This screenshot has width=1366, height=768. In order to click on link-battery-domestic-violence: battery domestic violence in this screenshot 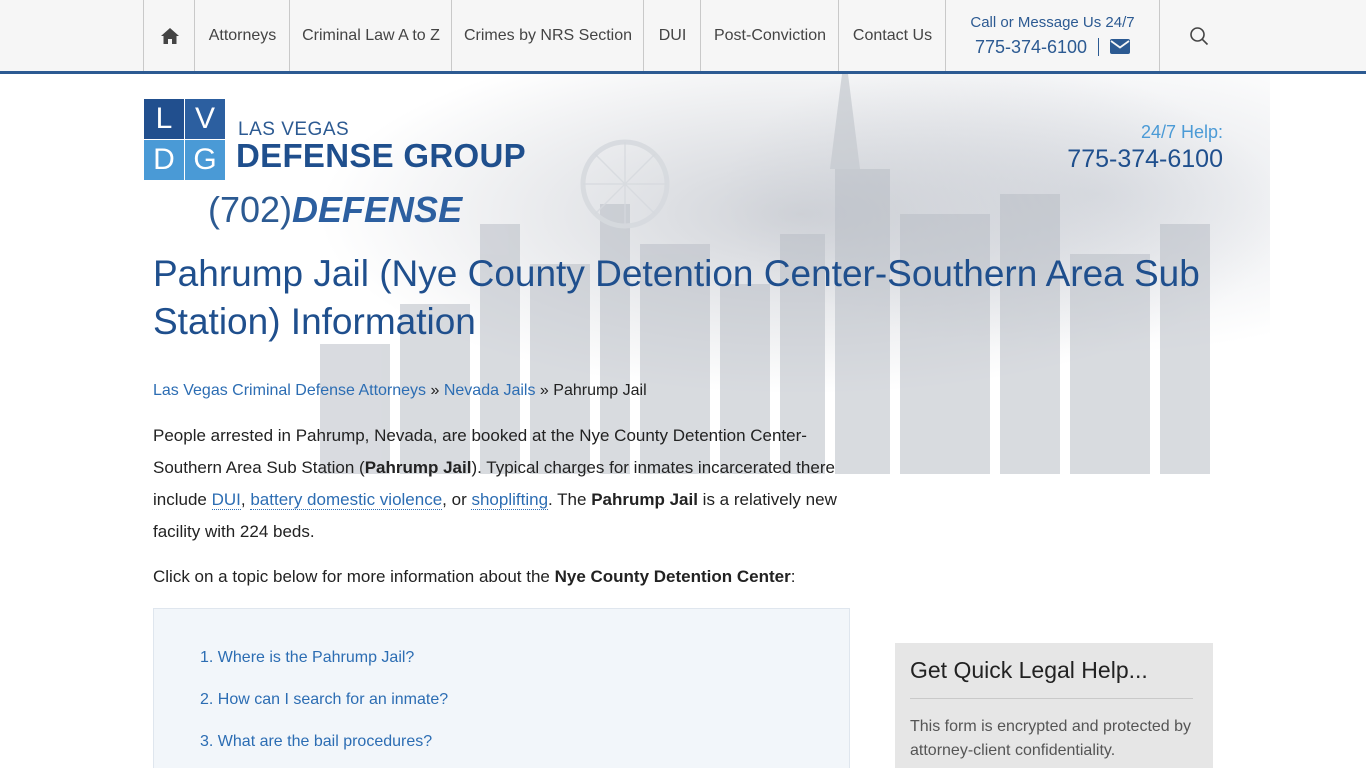, I will do `click(346, 500)`.